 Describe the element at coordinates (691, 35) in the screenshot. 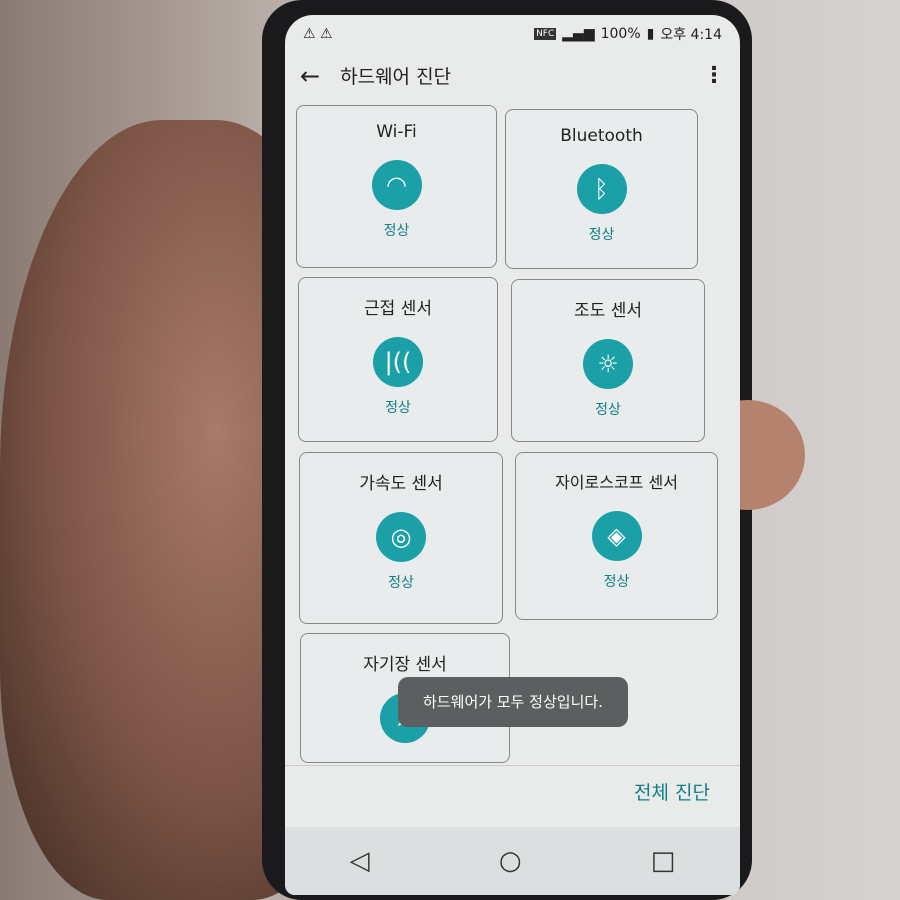

I see `clock: 오후 4:14` at that location.